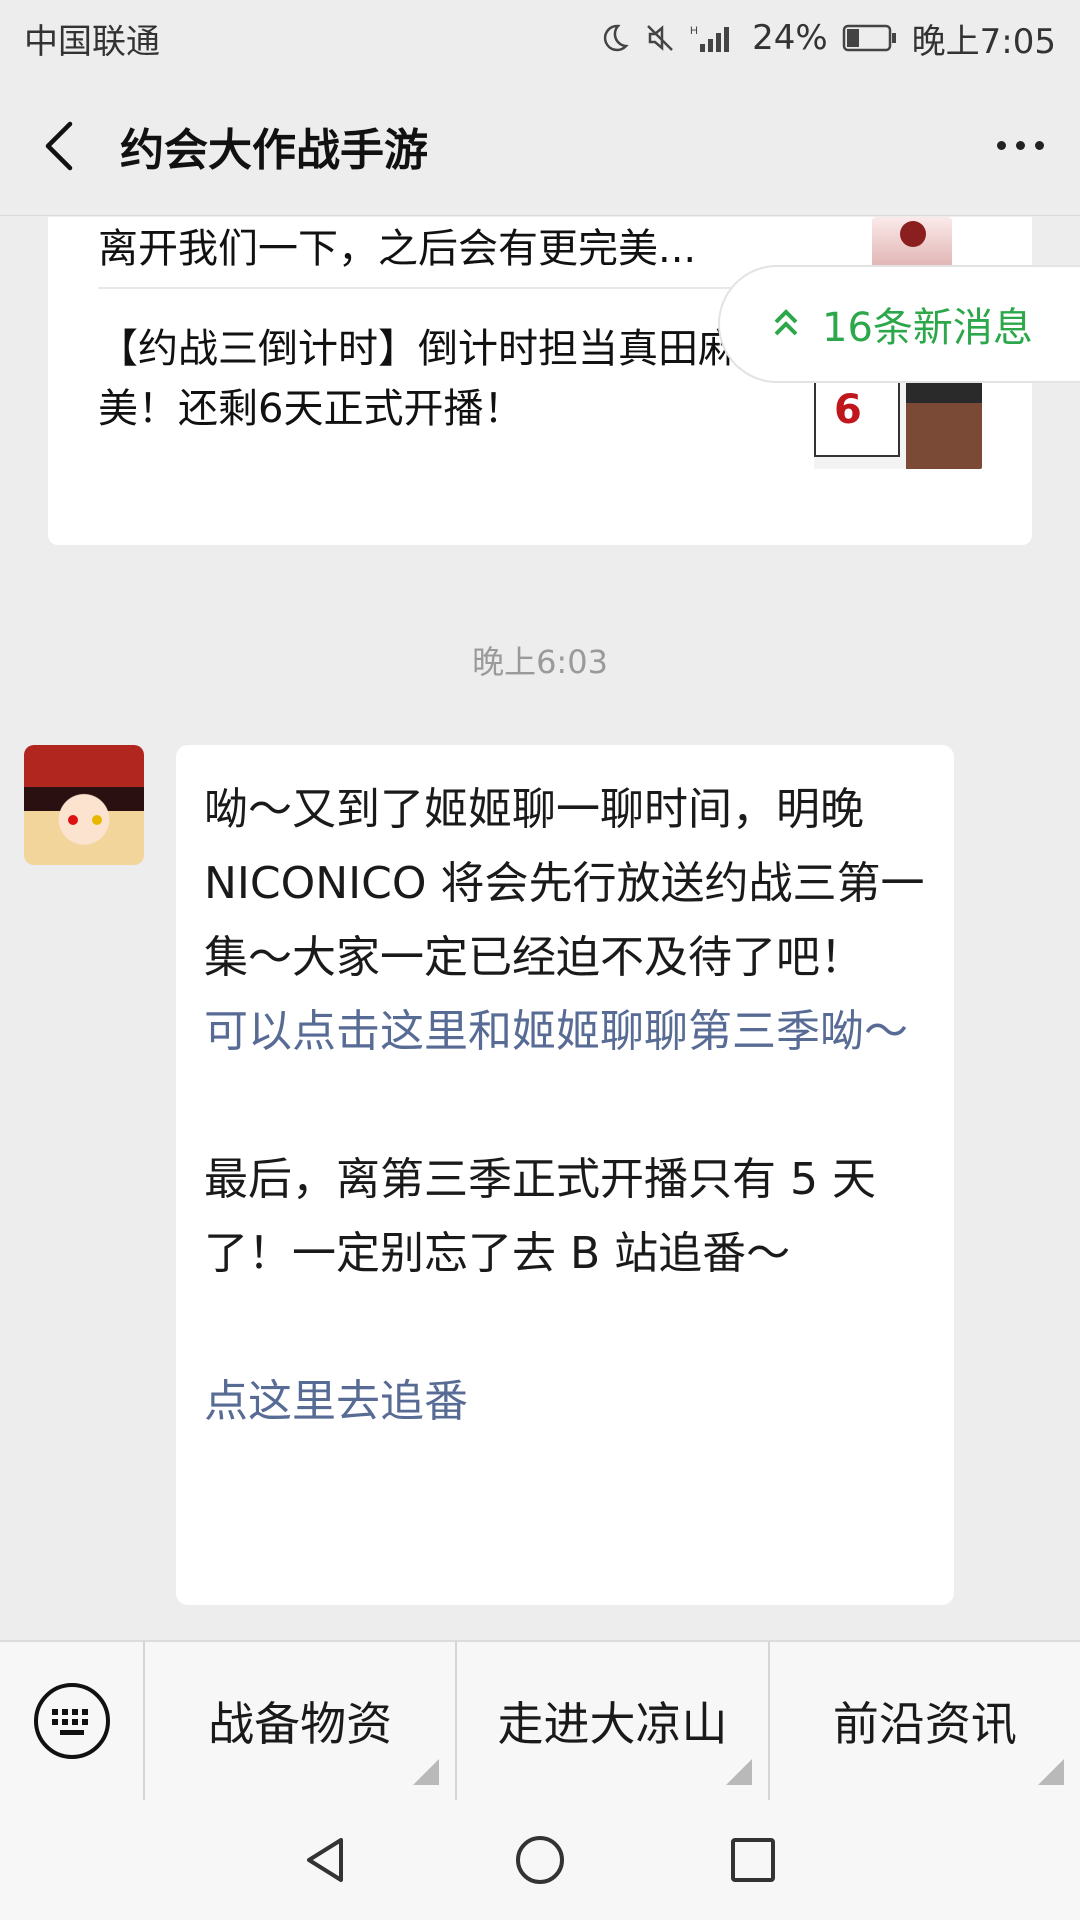 Image resolution: width=1080 pixels, height=1920 pixels. Describe the element at coordinates (540, 146) in the screenshot. I see `title-bar: 约会大作战手游` at that location.